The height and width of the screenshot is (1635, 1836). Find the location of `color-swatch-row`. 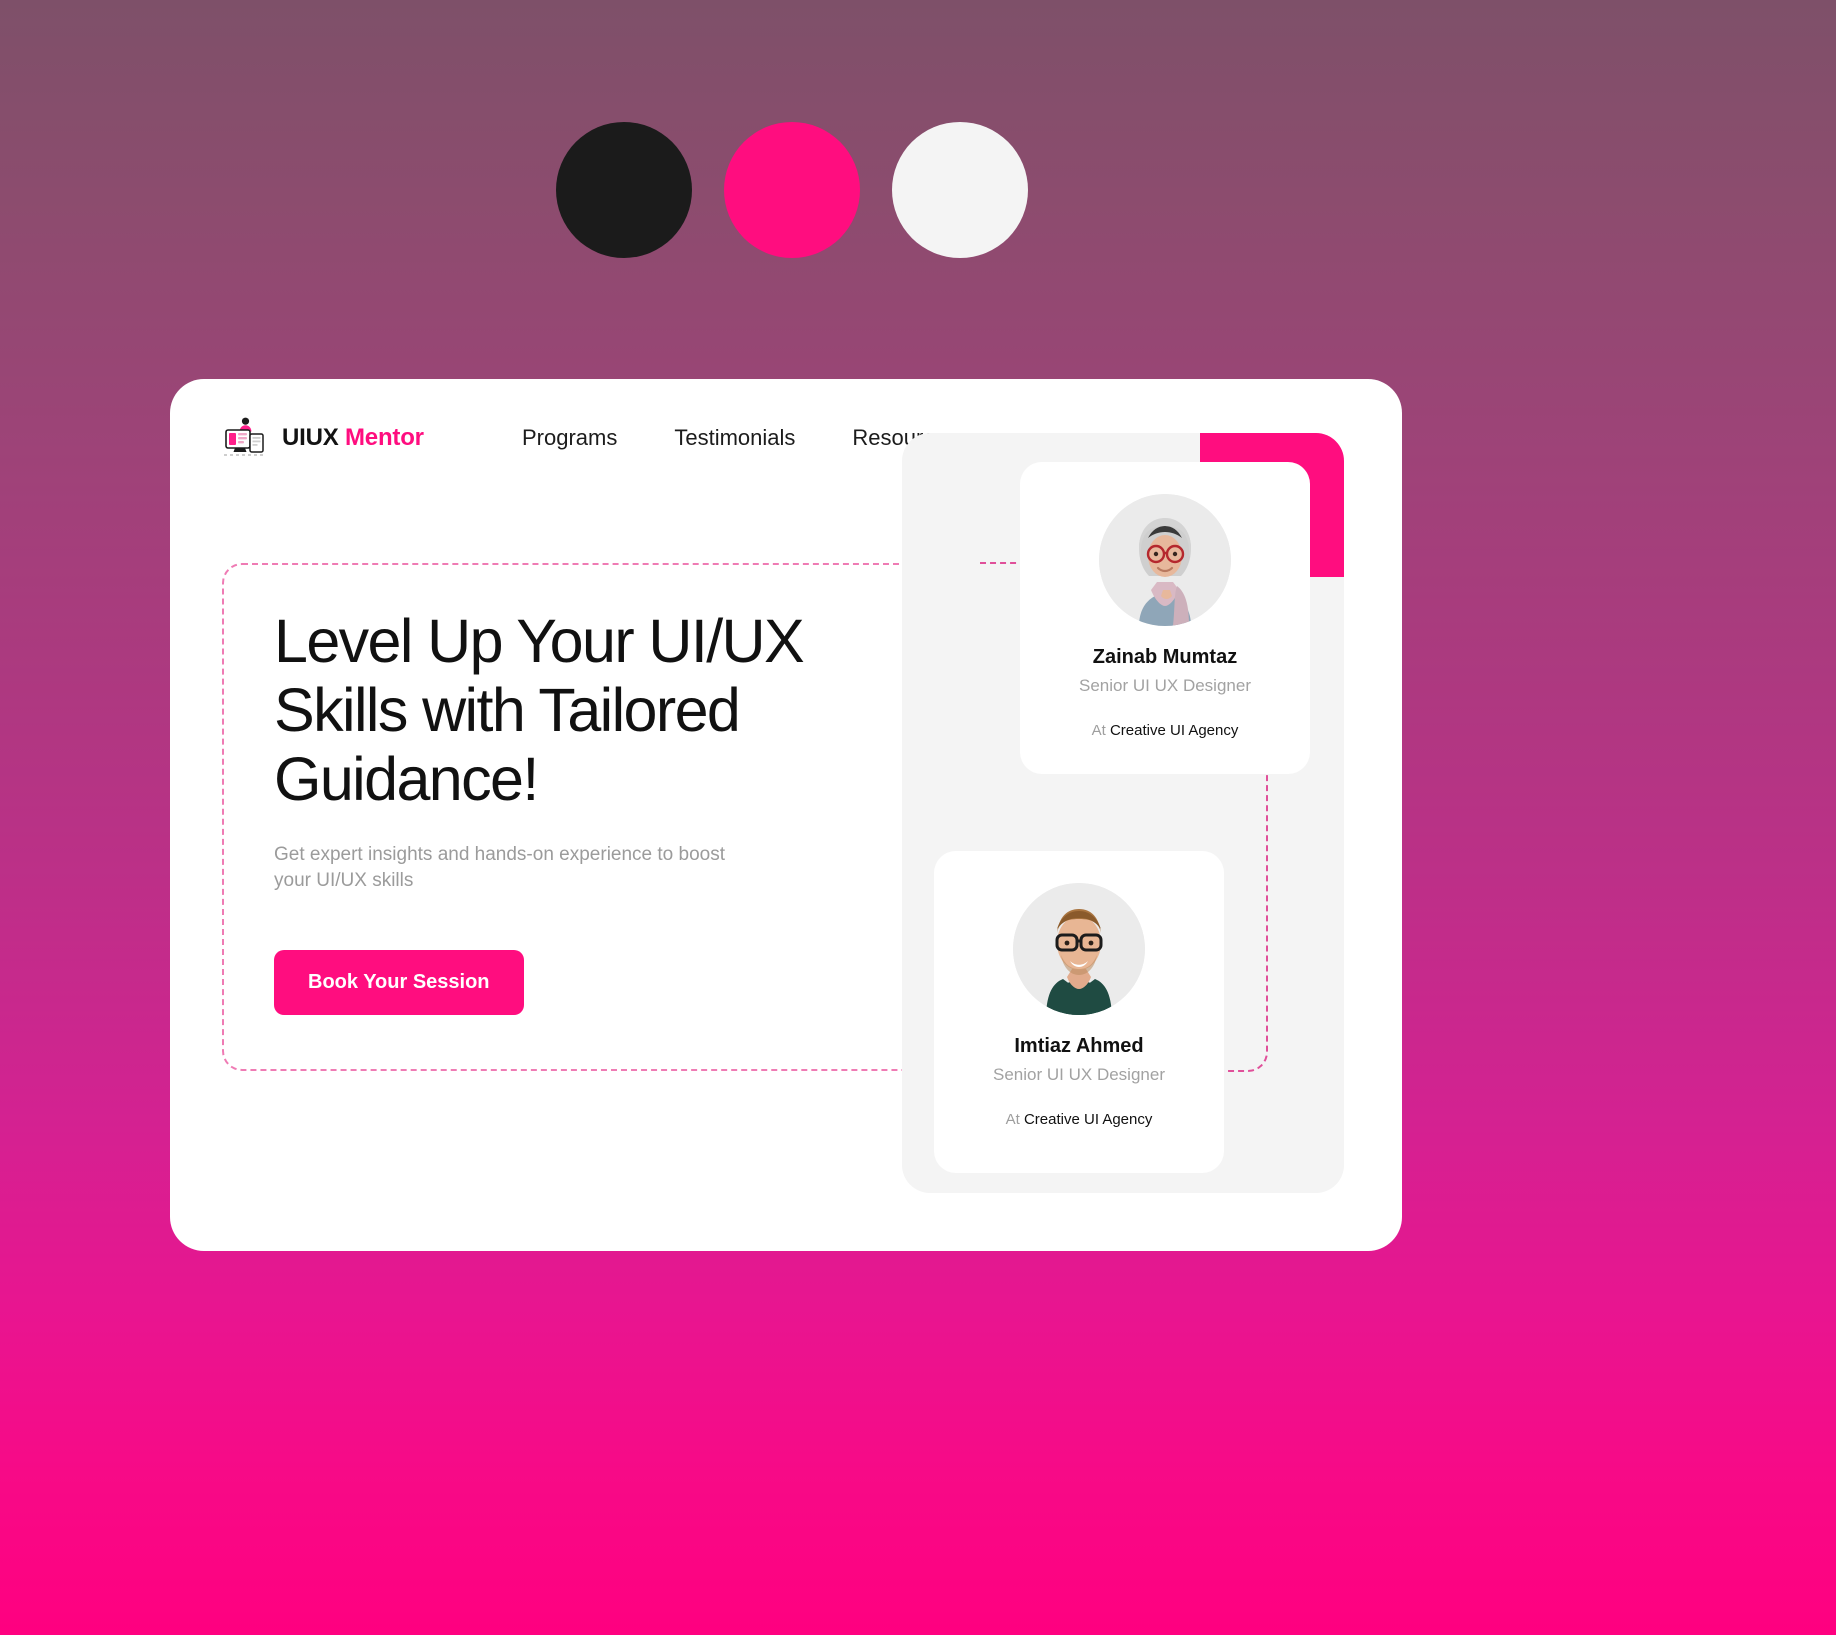

color-swatch-row is located at coordinates (792, 190).